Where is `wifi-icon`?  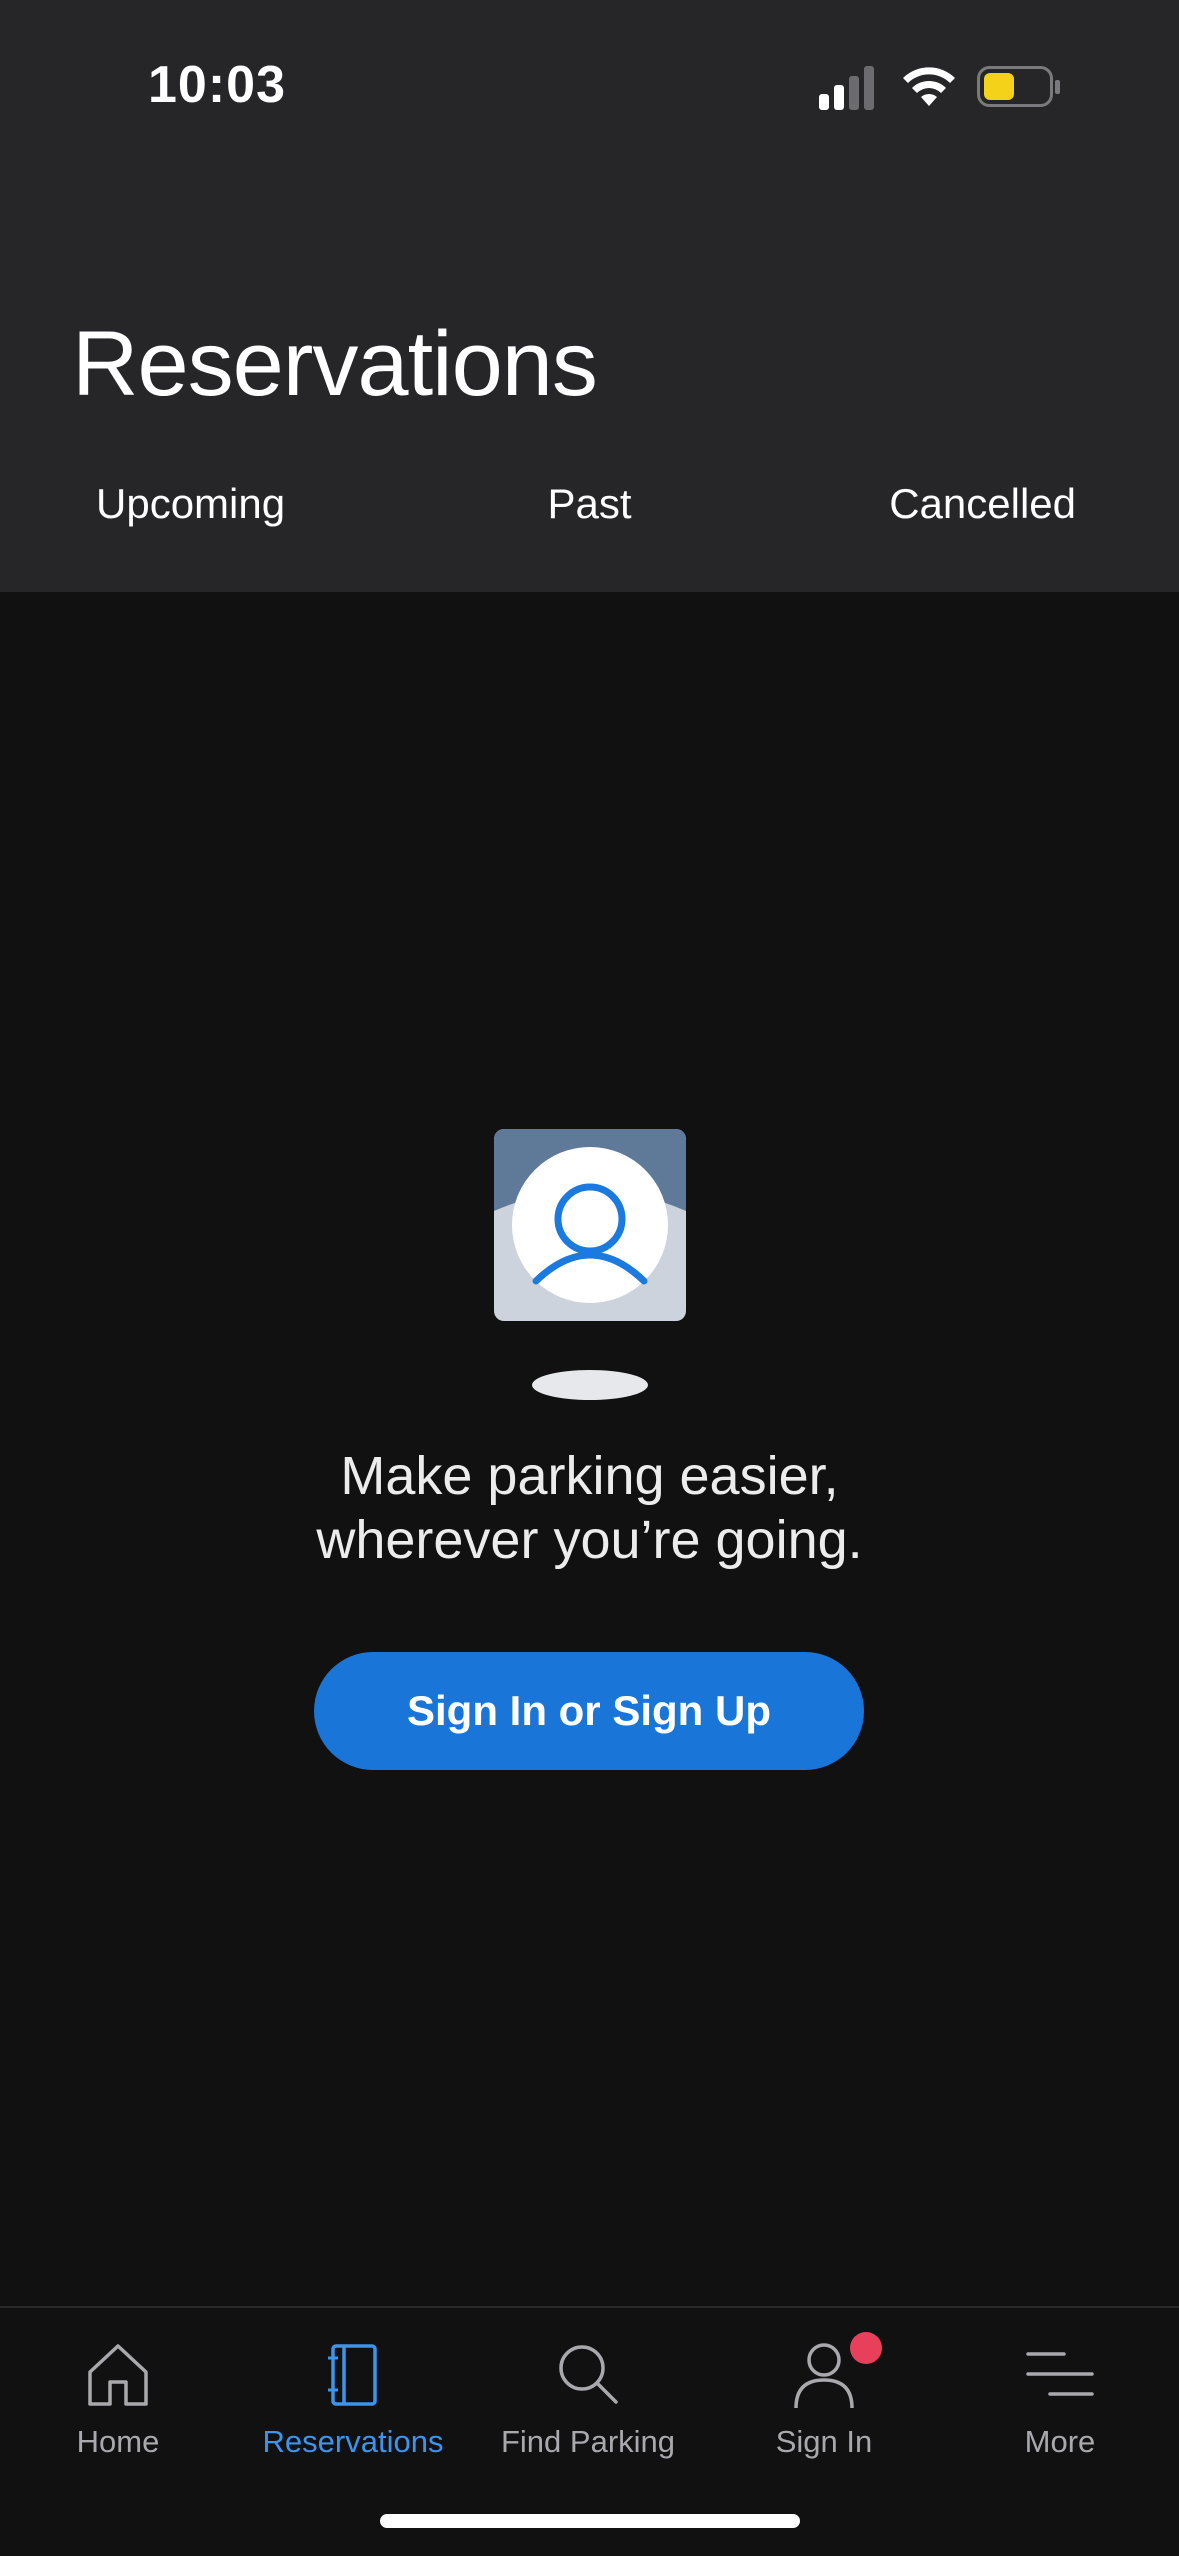
wifi-icon is located at coordinates (929, 86).